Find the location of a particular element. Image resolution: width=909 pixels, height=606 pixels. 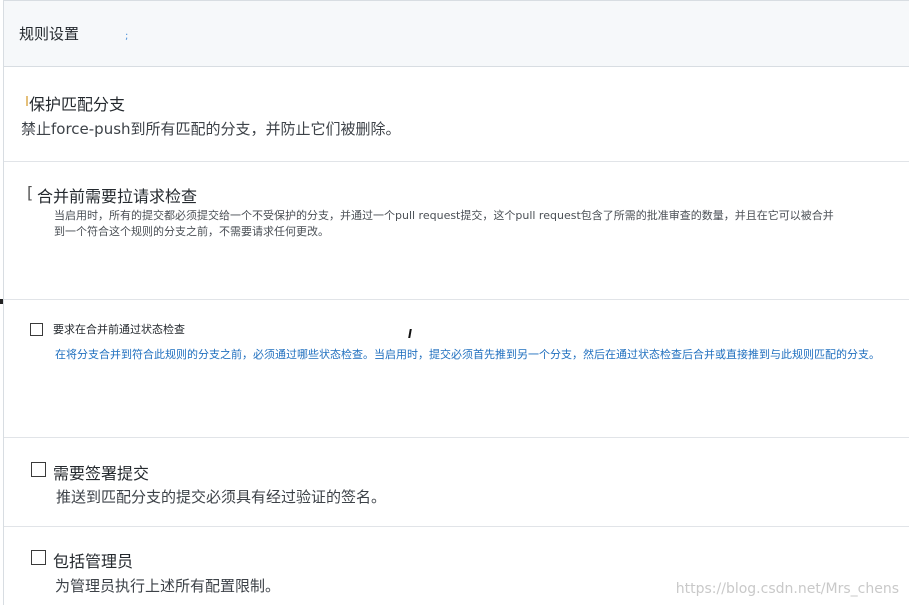

require-pr-review-title: 合并前需要拉请求检查 is located at coordinates (117, 195).